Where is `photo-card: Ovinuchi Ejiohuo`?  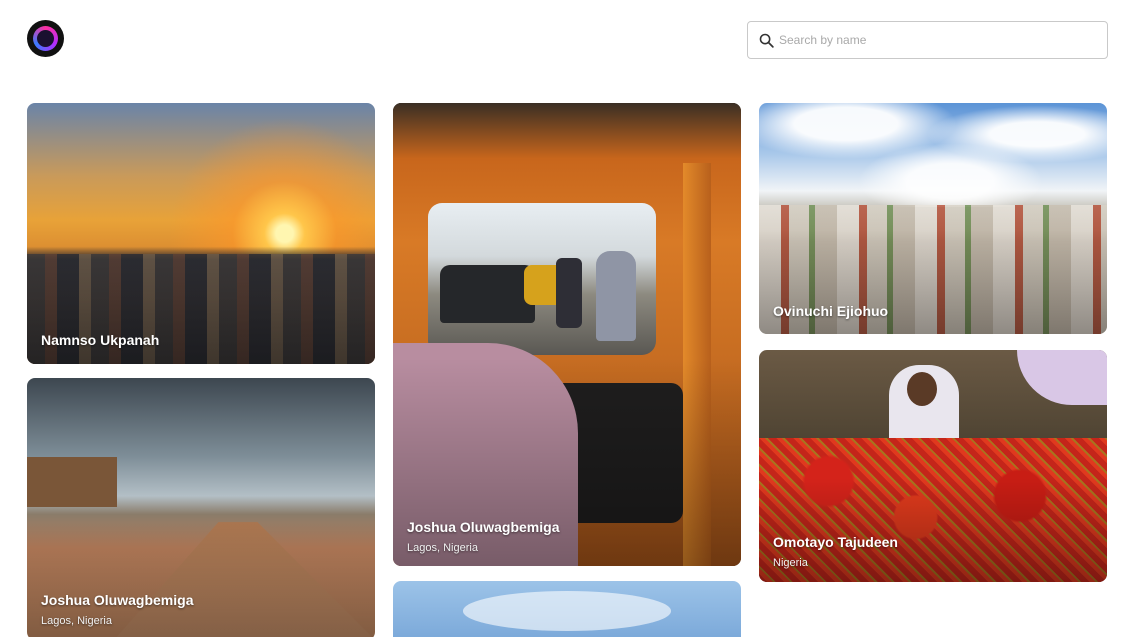
photo-card: Ovinuchi Ejiohuo is located at coordinates (933, 218).